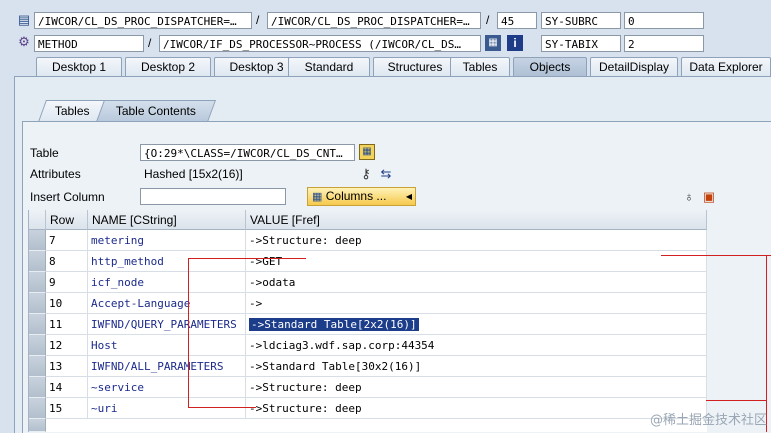 The height and width of the screenshot is (433, 771). I want to click on row-number: 9, so click(67, 282).